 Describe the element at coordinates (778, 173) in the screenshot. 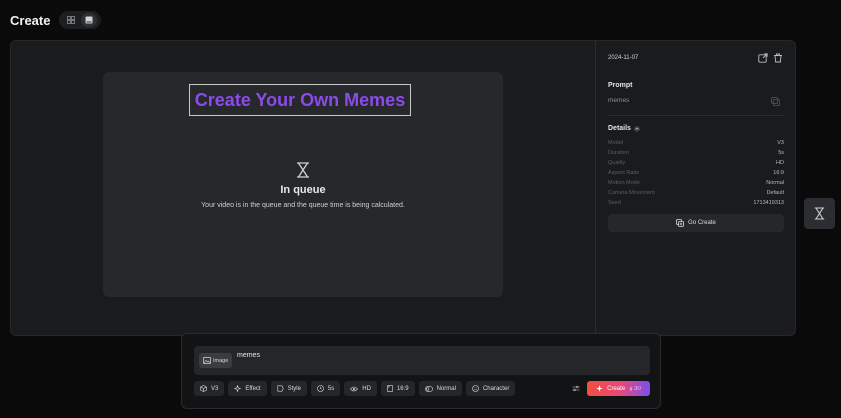

I see `detail-value: 16:9` at that location.